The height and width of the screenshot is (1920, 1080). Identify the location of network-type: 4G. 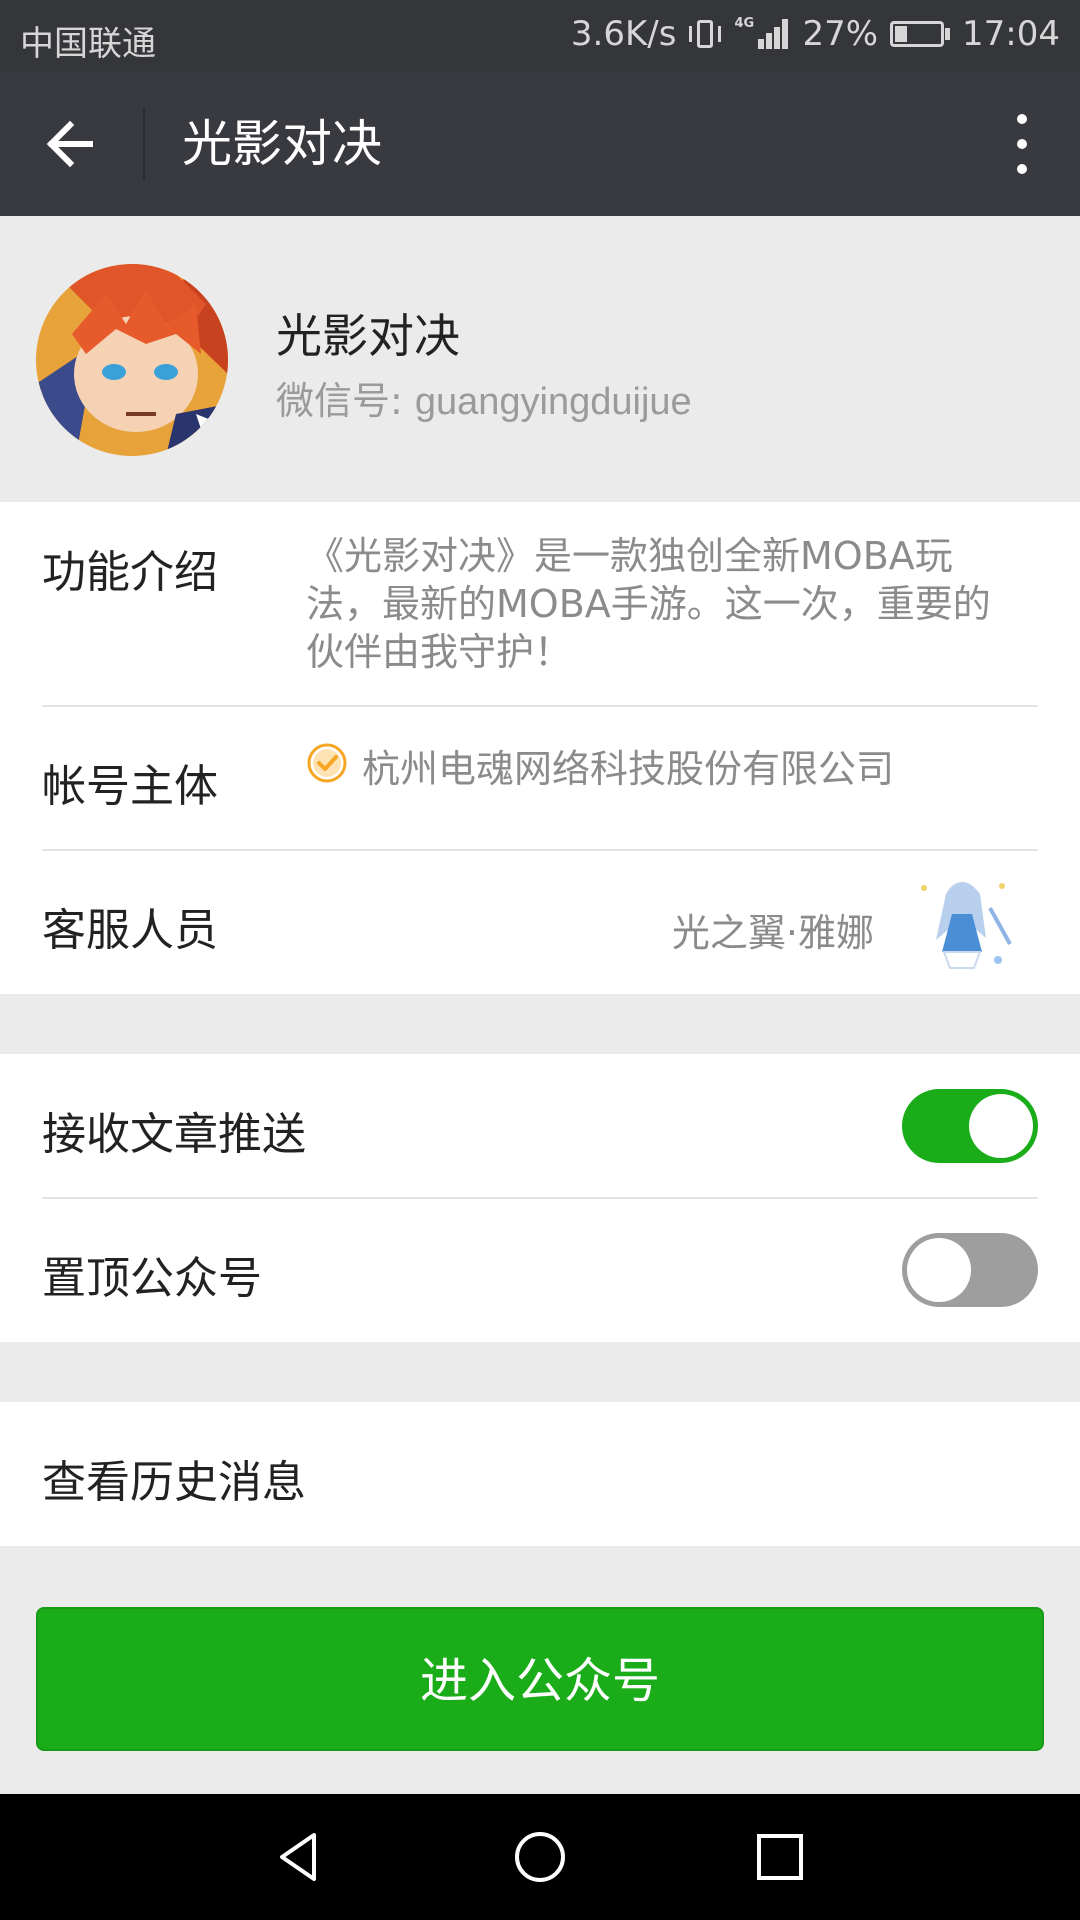
(744, 23).